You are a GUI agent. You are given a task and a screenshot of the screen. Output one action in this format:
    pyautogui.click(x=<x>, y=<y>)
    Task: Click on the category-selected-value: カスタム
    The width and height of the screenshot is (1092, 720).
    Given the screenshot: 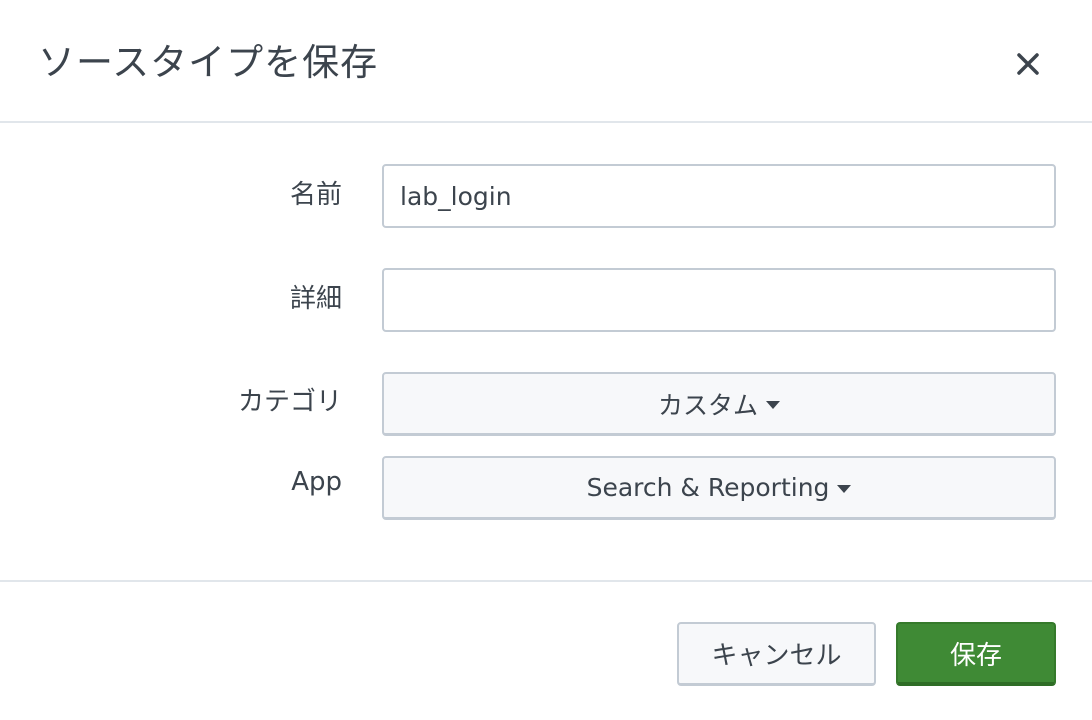 What is the action you would take?
    pyautogui.click(x=707, y=405)
    